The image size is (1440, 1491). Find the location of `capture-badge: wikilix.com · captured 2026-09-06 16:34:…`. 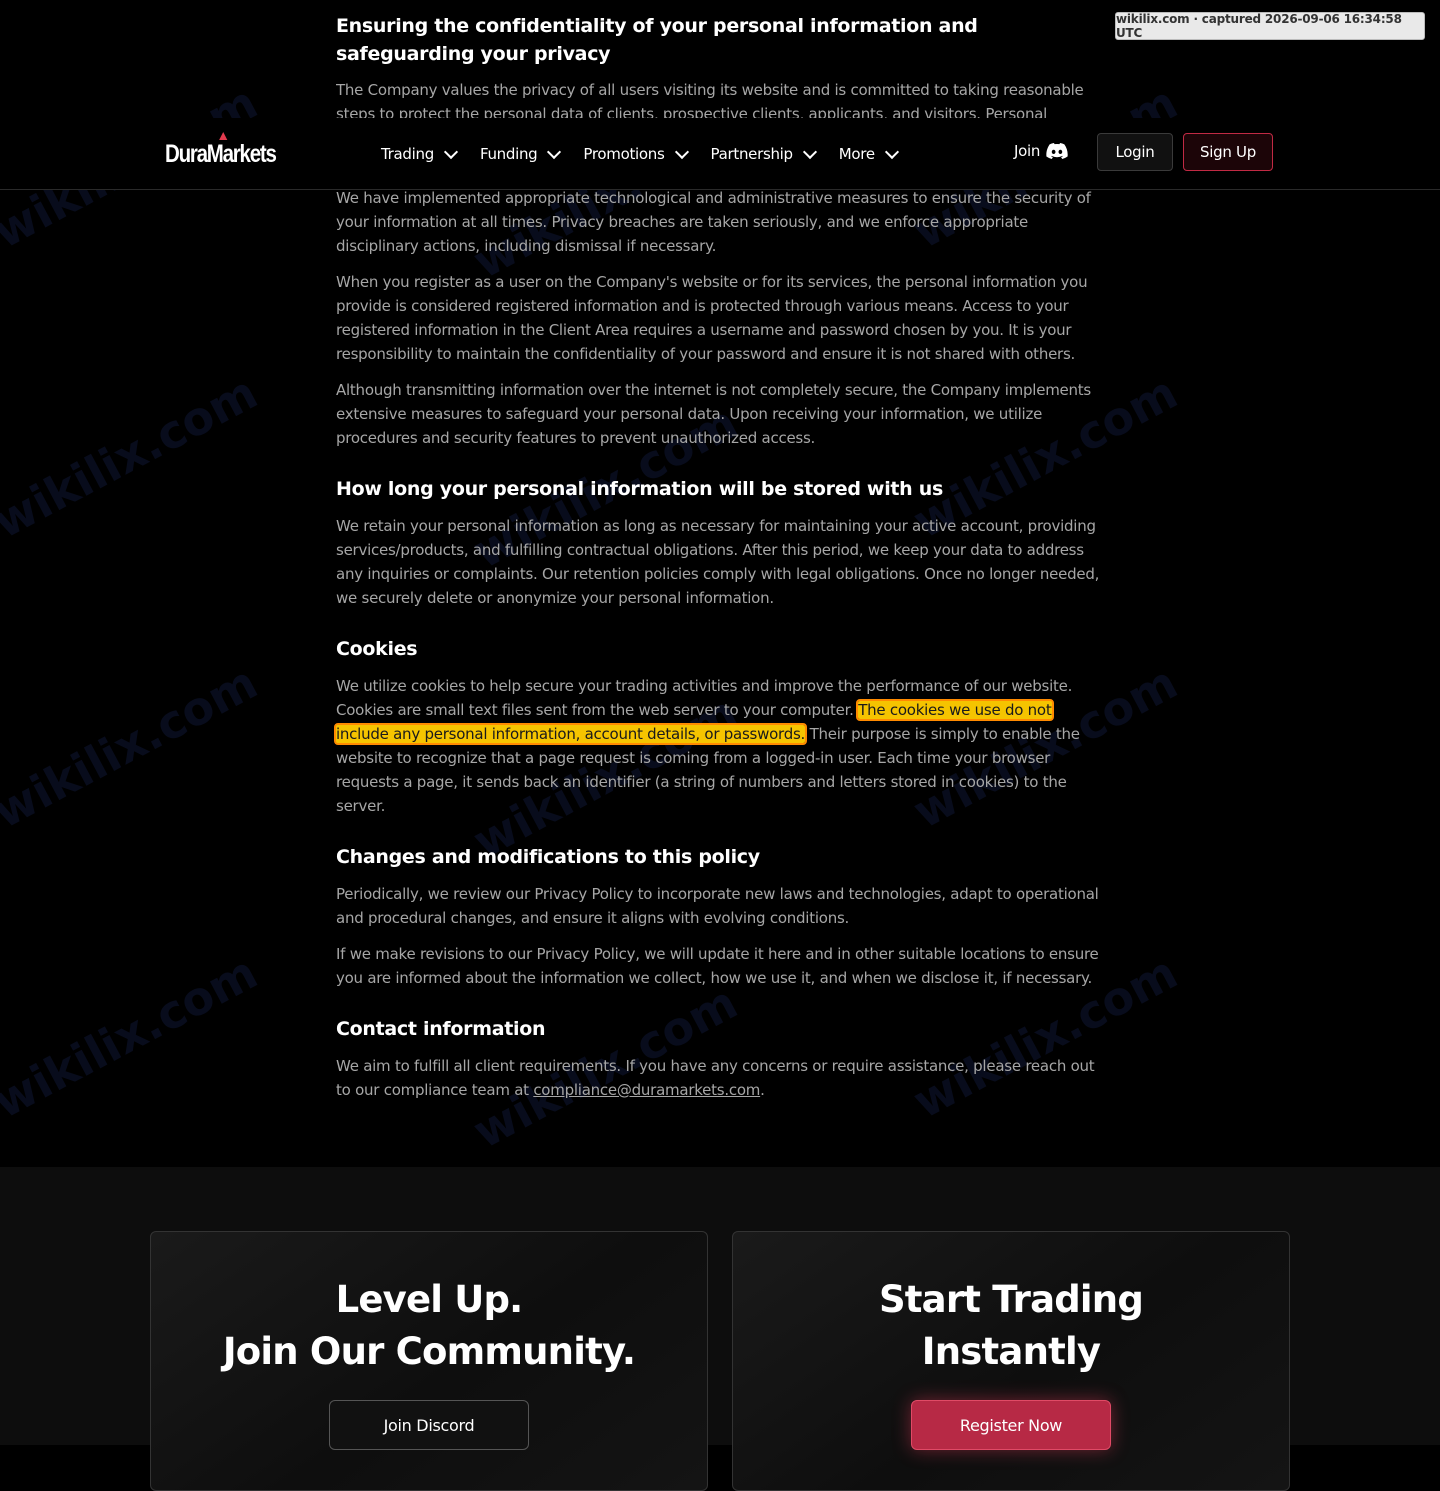

capture-badge: wikilix.com · captured 2026-09-06 16:34:… is located at coordinates (1270, 26).